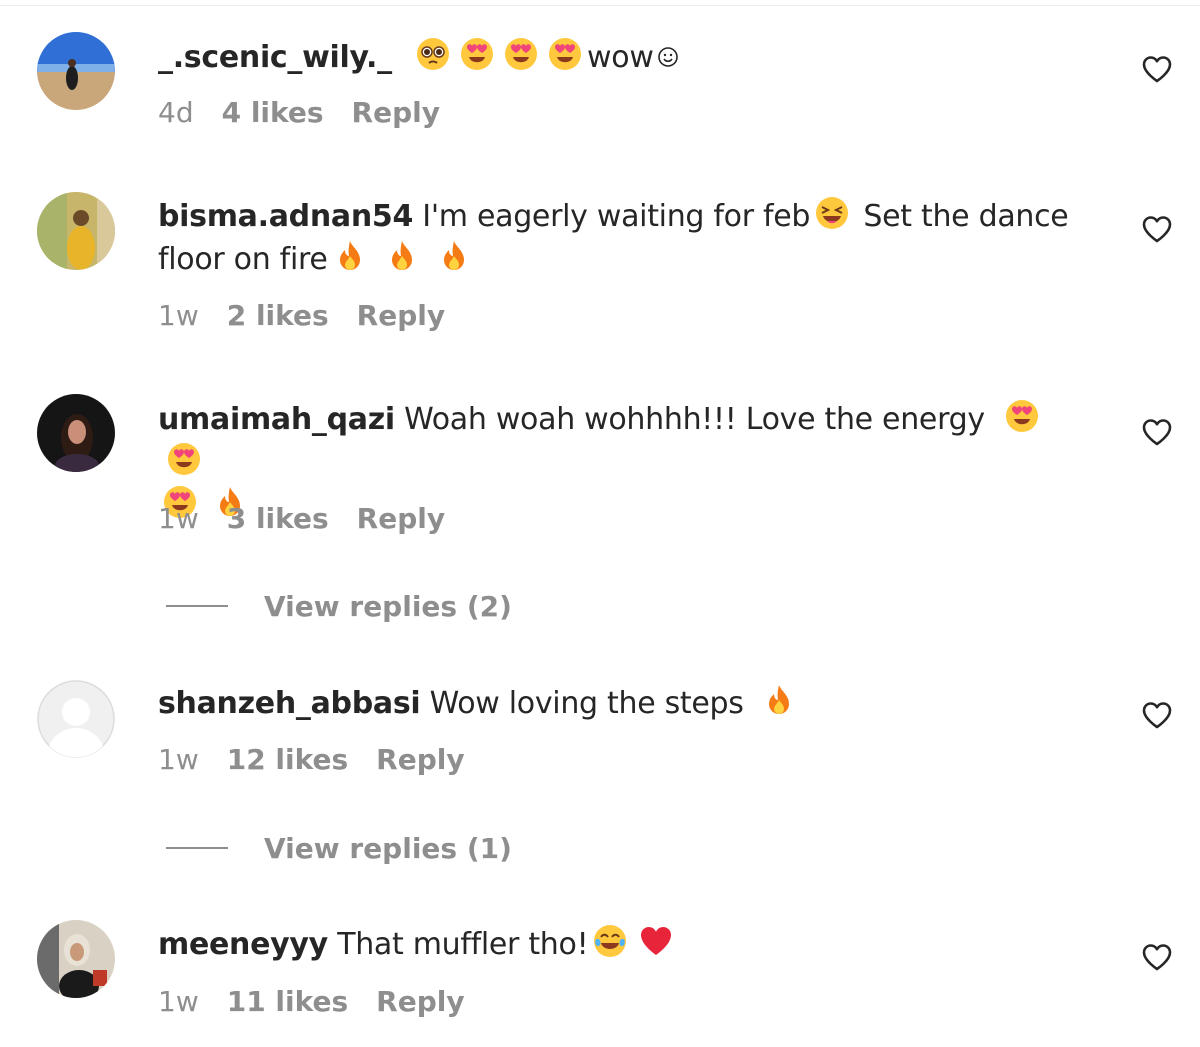  I want to click on comment-body: I'm eagerly waiting for feb, so click(616, 216).